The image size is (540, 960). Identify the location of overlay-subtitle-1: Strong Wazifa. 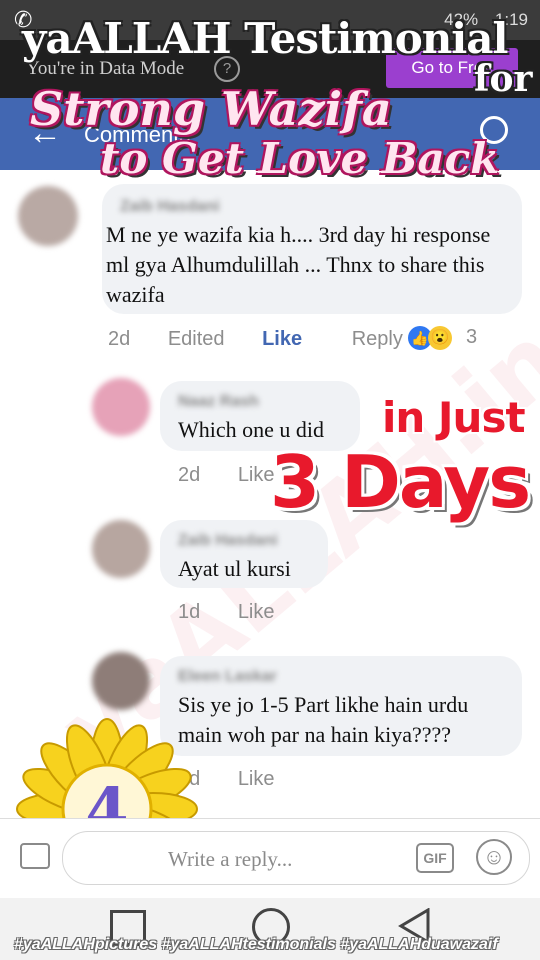
(211, 109).